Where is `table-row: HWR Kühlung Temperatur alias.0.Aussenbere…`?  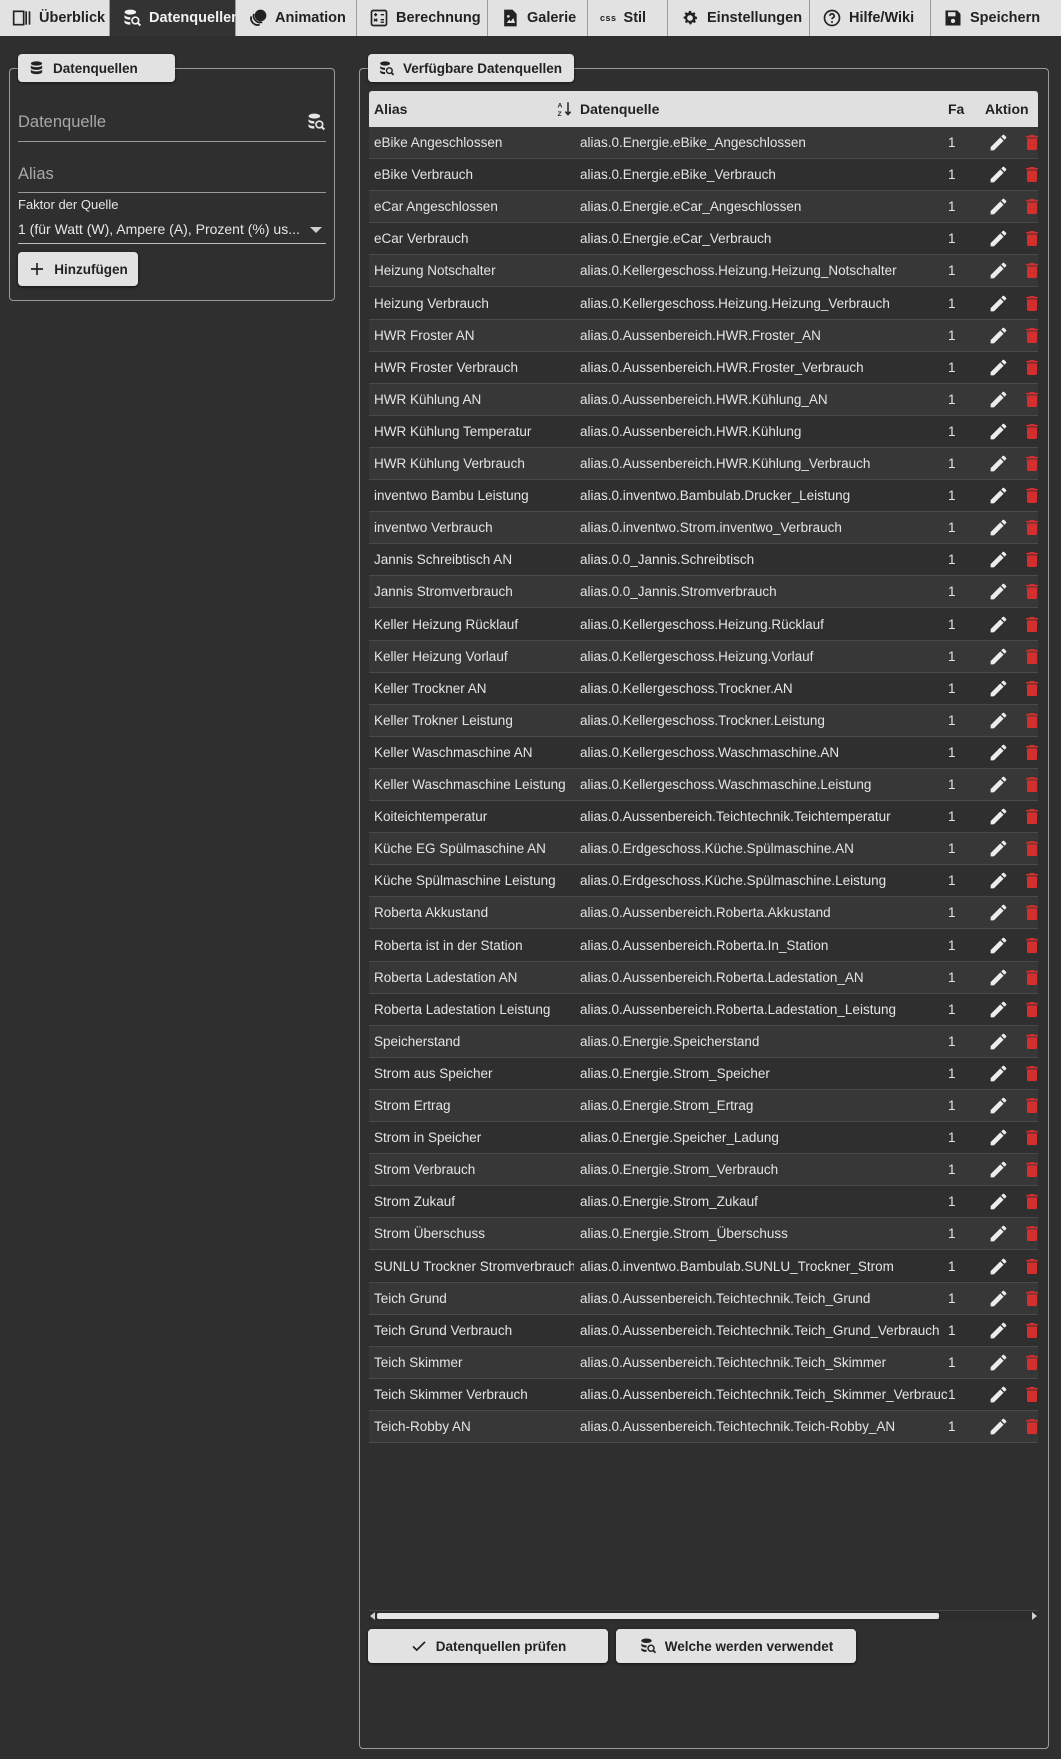
table-row: HWR Kühlung Temperatur alias.0.Aussenbere… is located at coordinates (703, 431).